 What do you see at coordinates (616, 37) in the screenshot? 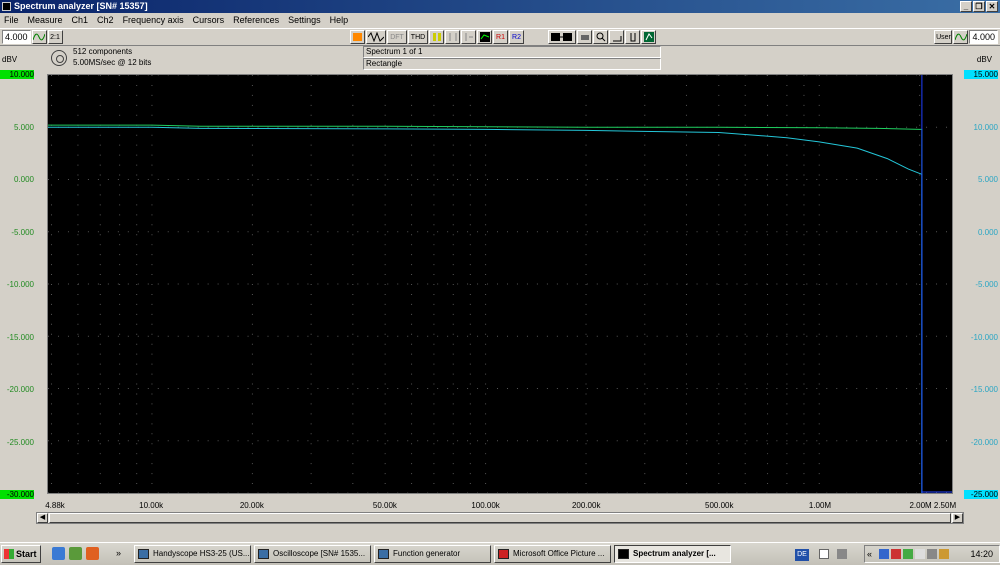
I see `export-icon` at bounding box center [616, 37].